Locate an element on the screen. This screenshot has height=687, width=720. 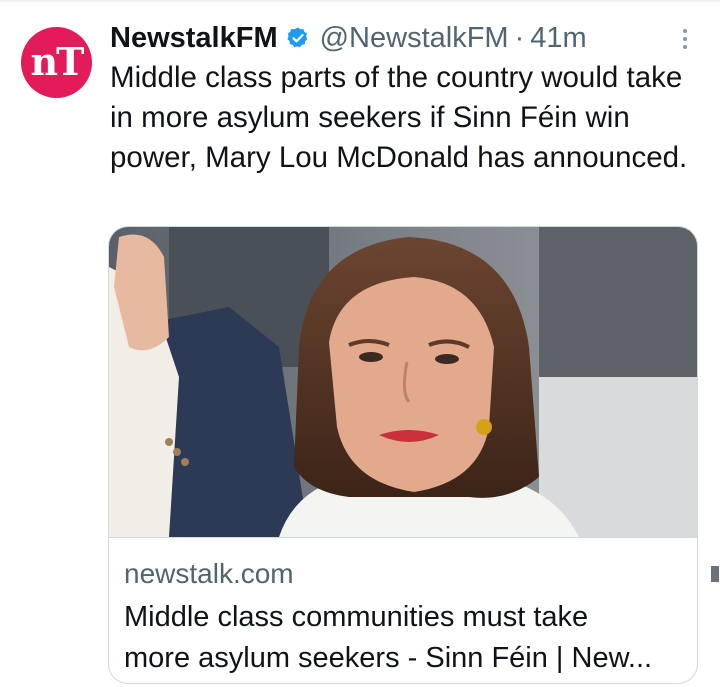
timestamp: 41m is located at coordinates (558, 38).